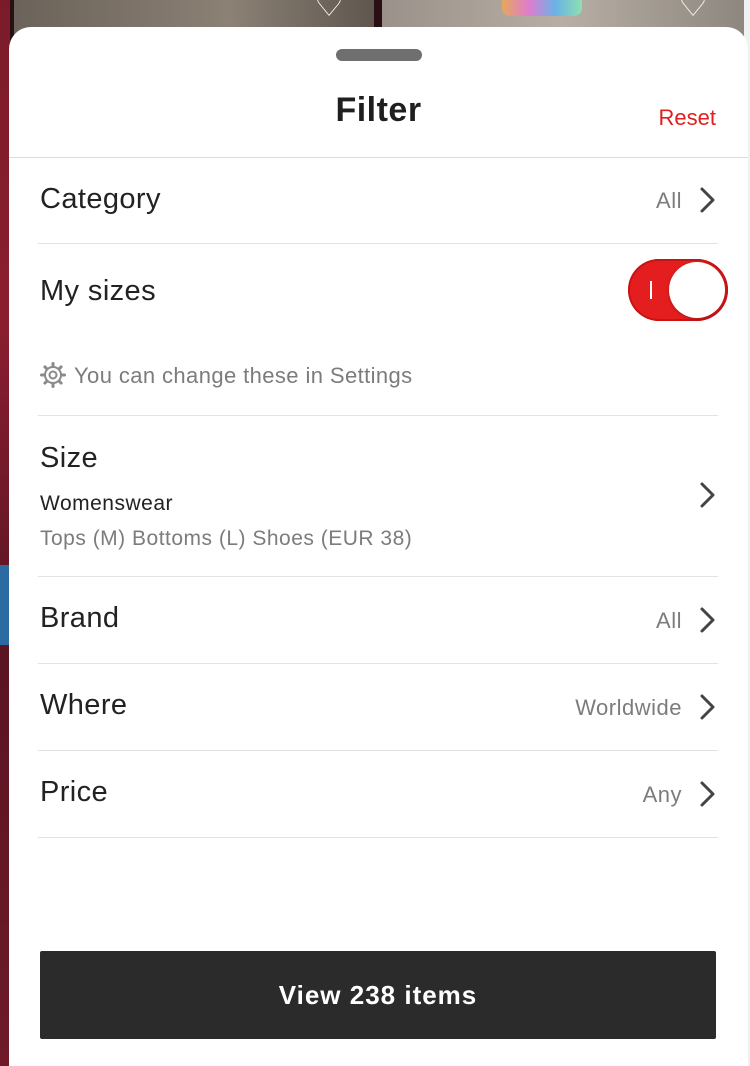 Image resolution: width=750 pixels, height=1066 pixels. Describe the element at coordinates (243, 375) in the screenshot. I see `settings-hint-text: You can change these in Settings` at that location.